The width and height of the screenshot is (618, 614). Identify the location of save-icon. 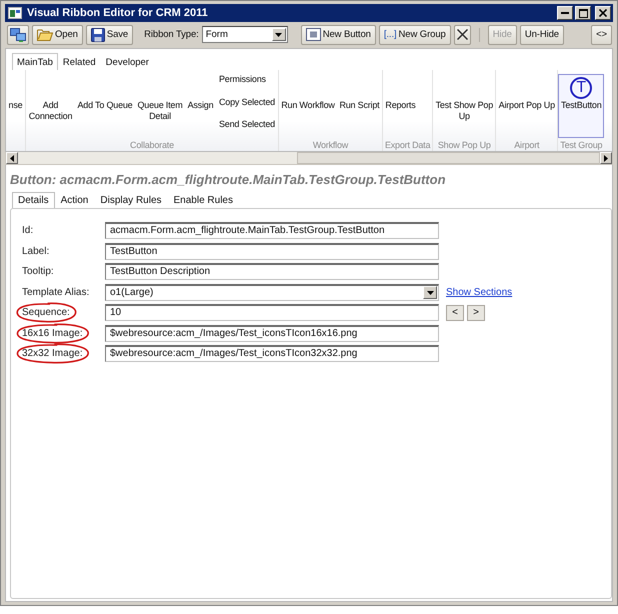
(97, 35).